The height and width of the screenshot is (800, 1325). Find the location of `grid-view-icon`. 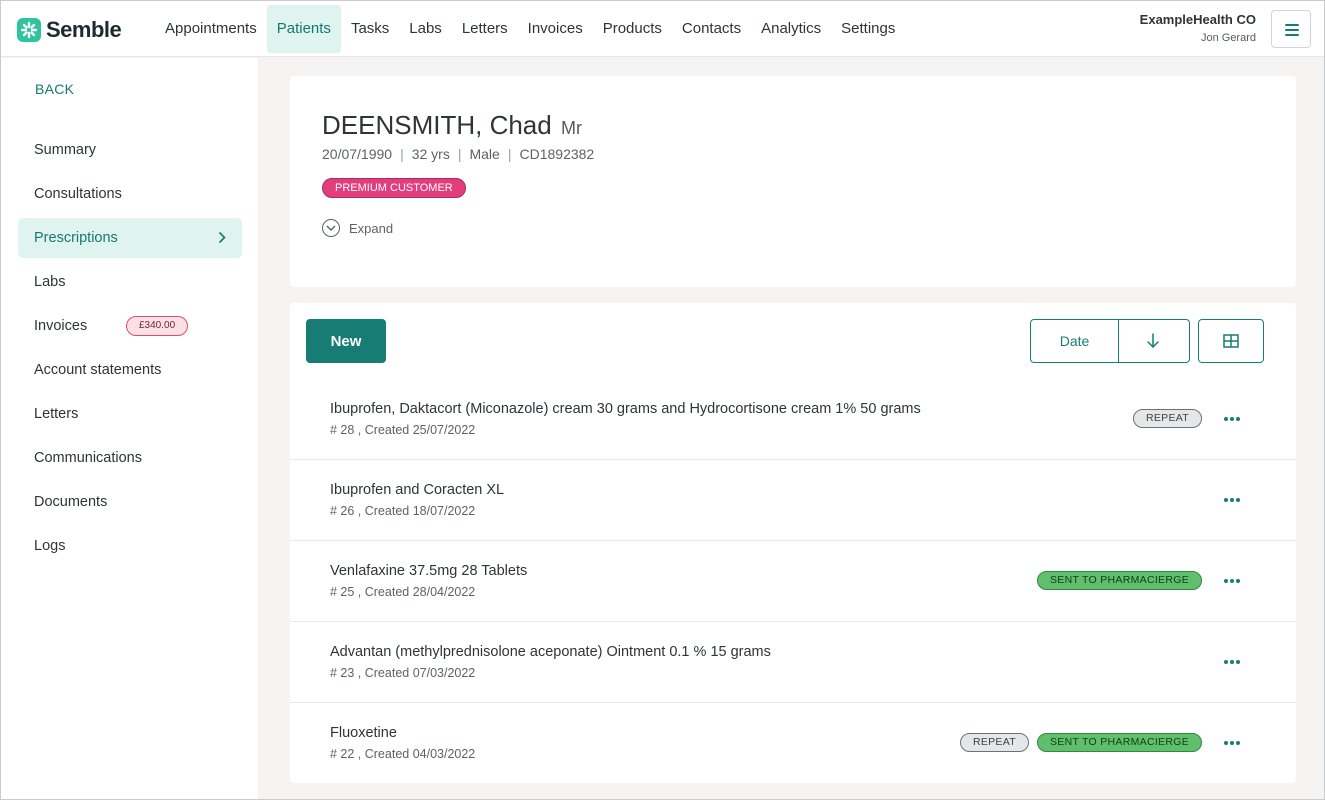

grid-view-icon is located at coordinates (1231, 341).